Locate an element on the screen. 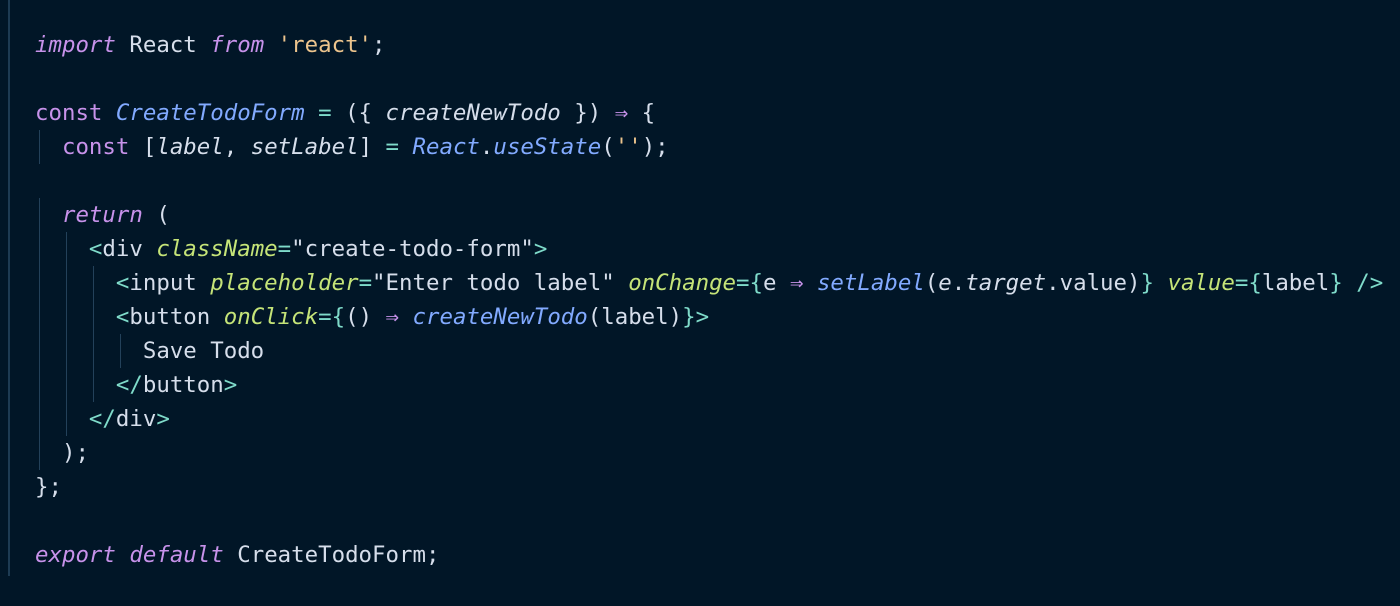 The height and width of the screenshot is (606, 1400). code-line: export default CreateTodoForm; is located at coordinates (709, 555).